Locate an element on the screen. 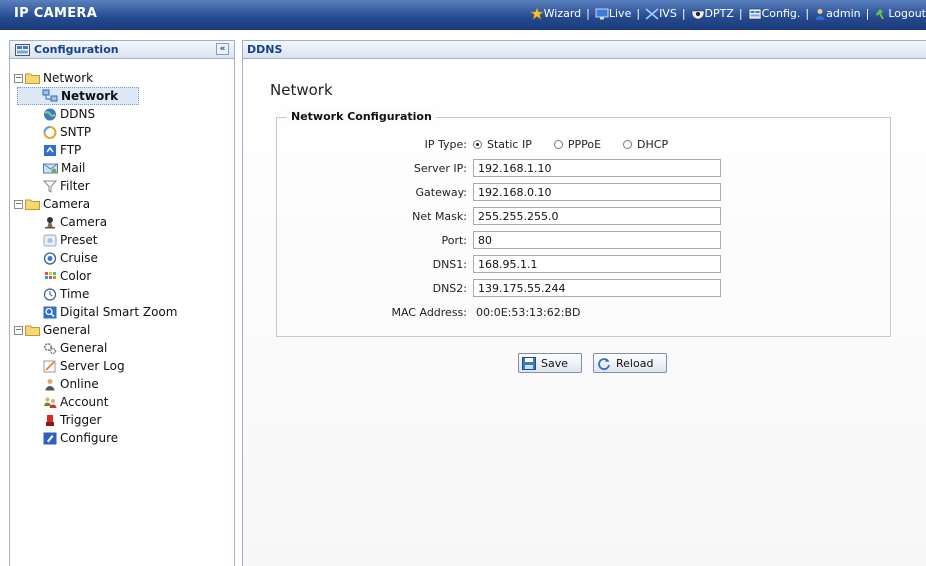  save-button: Save is located at coordinates (550, 363).